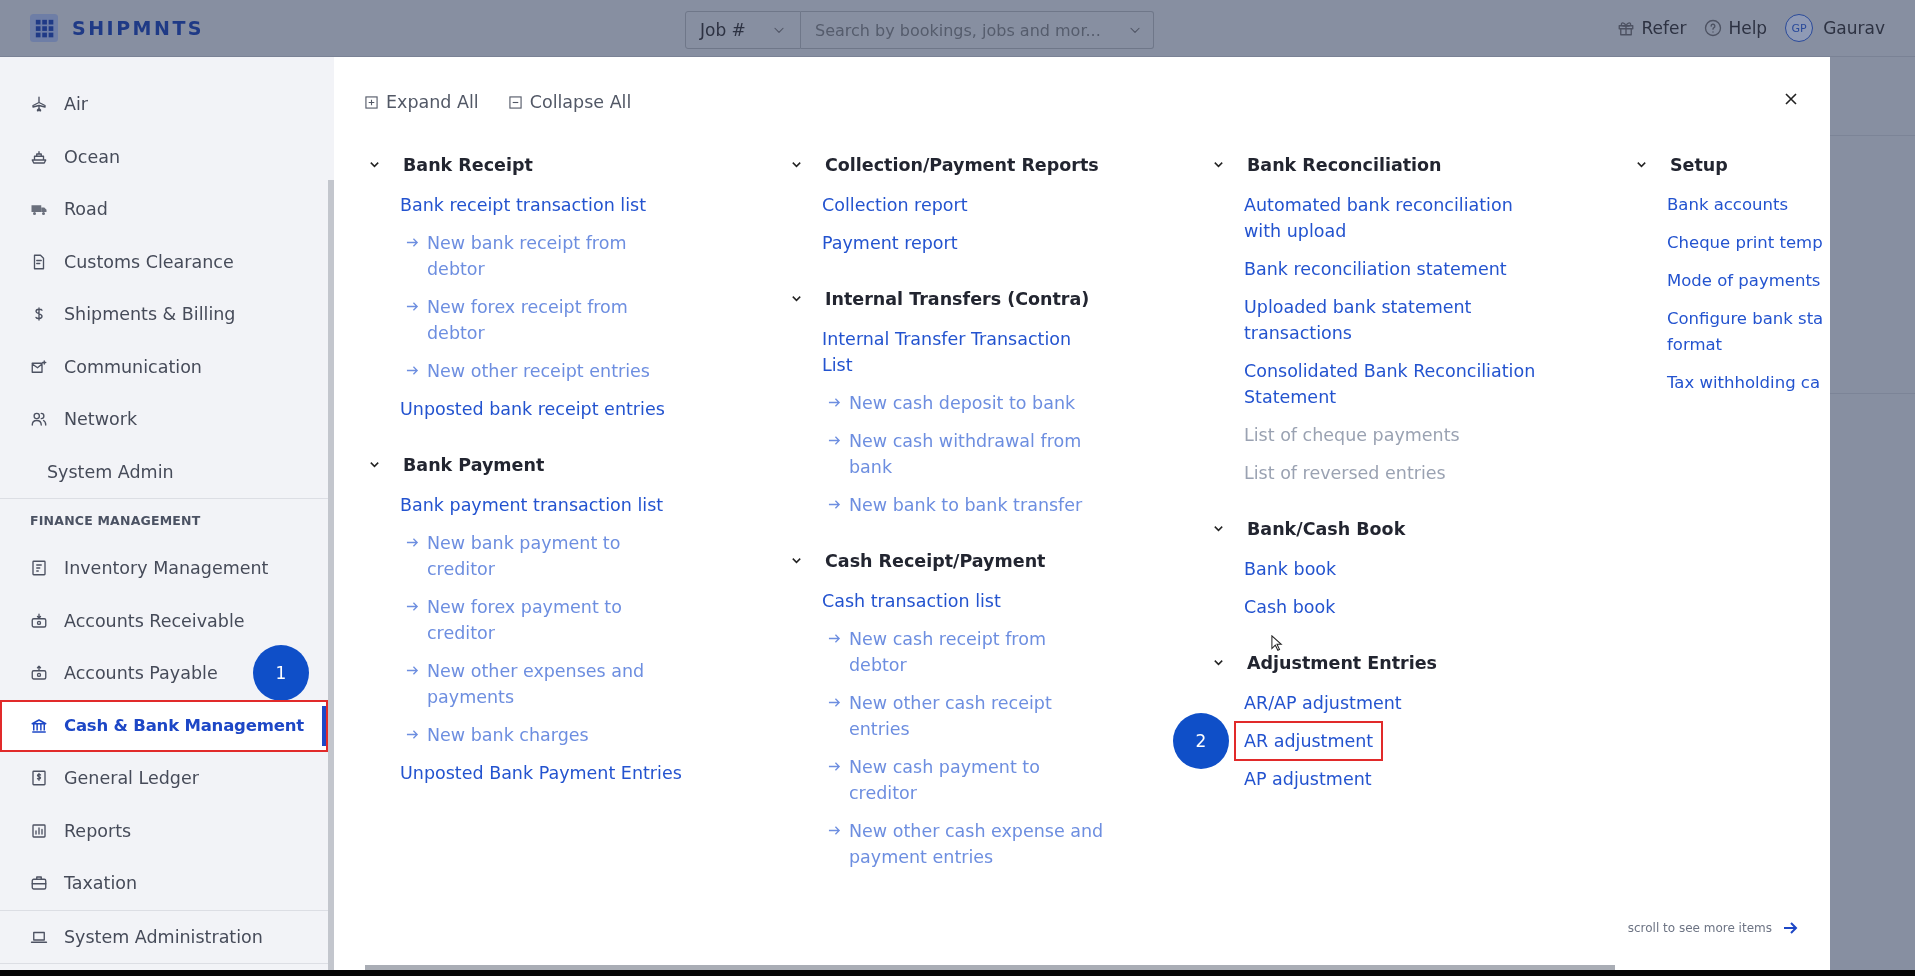  Describe the element at coordinates (39, 568) in the screenshot. I see `inventory-icon` at that location.